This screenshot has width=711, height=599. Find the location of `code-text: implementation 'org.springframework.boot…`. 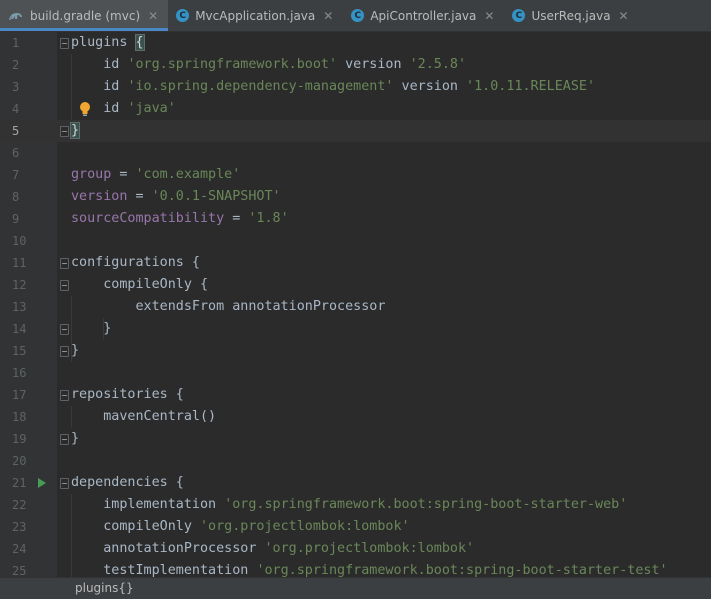

code-text: implementation 'org.springframework.boot… is located at coordinates (349, 504).